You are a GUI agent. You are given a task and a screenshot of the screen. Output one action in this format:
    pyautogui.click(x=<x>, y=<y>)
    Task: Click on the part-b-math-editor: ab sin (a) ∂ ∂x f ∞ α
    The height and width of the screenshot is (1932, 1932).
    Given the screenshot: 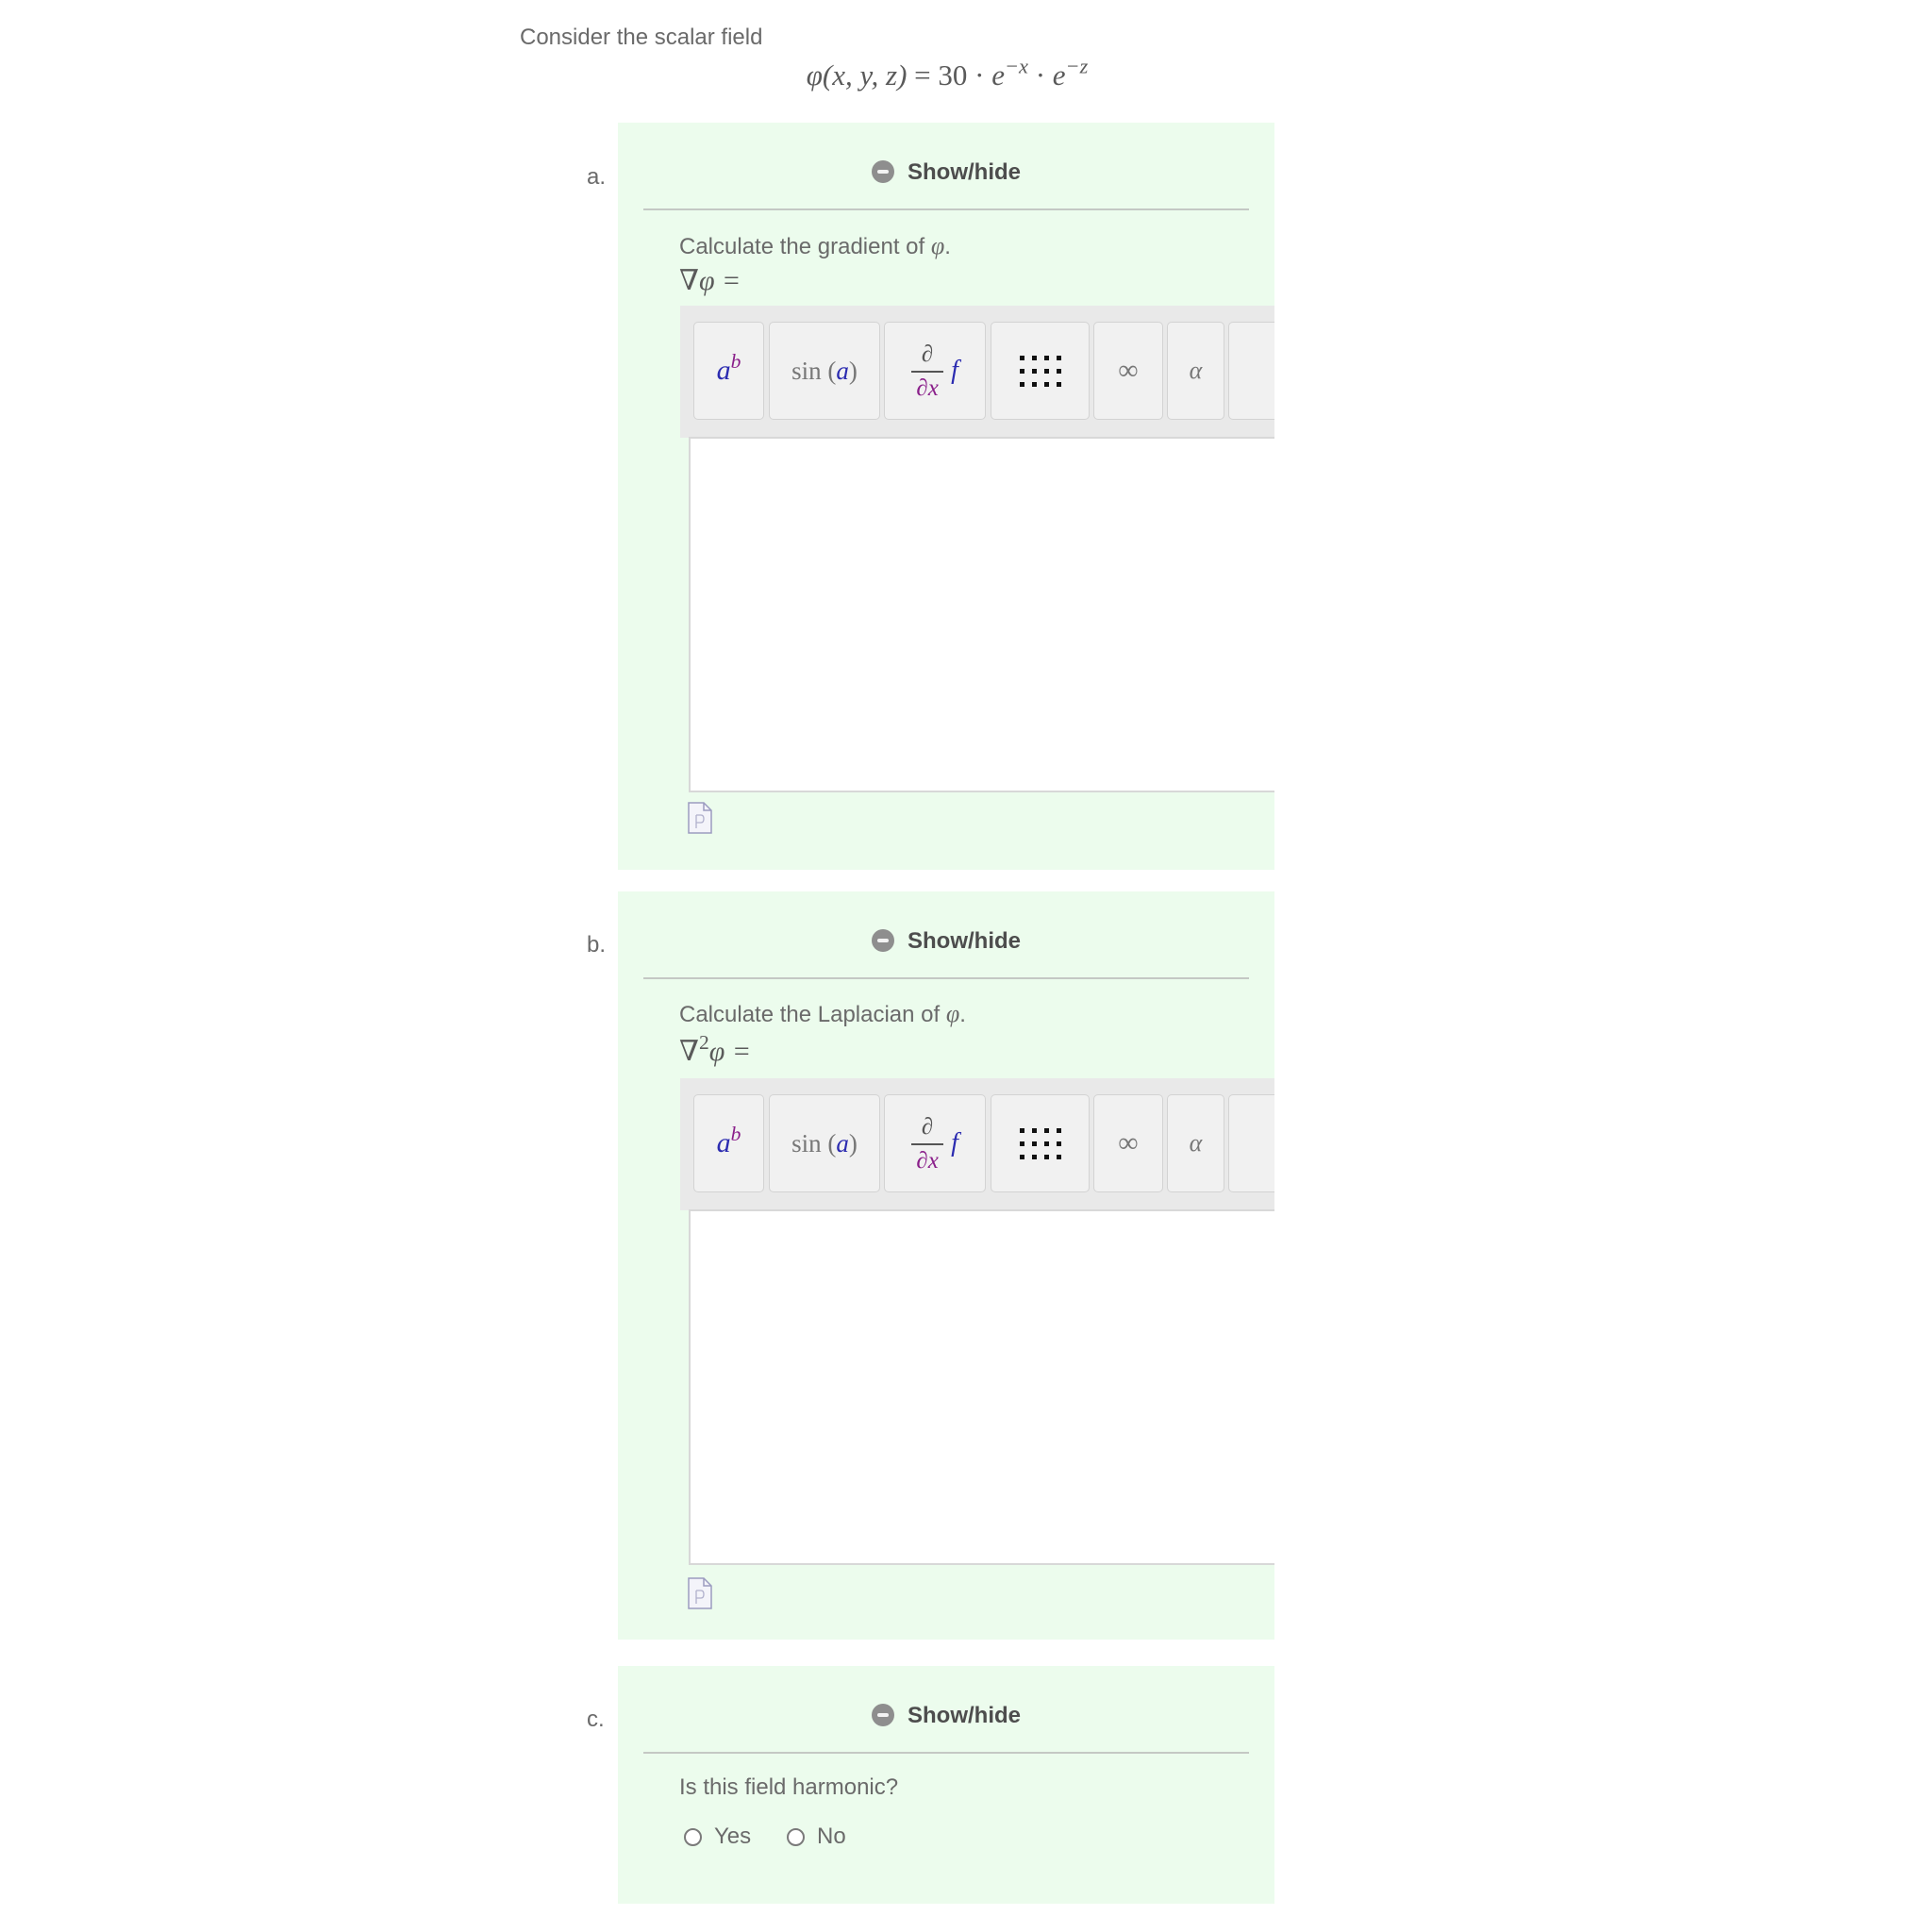 What is the action you would take?
    pyautogui.click(x=977, y=1326)
    